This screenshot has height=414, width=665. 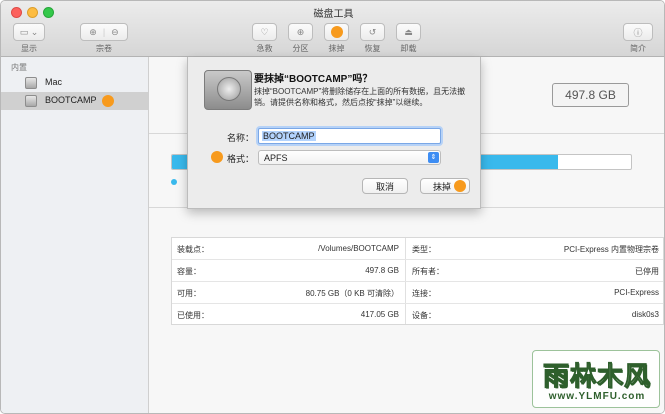 I want to click on used-label: 已使用：, so click(x=193, y=315).